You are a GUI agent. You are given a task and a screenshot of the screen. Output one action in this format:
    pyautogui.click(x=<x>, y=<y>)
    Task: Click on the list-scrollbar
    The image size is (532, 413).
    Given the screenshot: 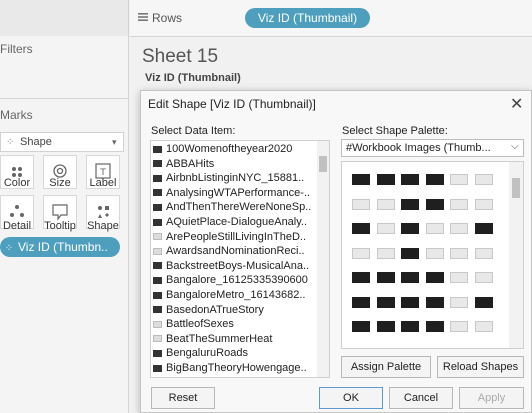 What is the action you would take?
    pyautogui.click(x=323, y=259)
    